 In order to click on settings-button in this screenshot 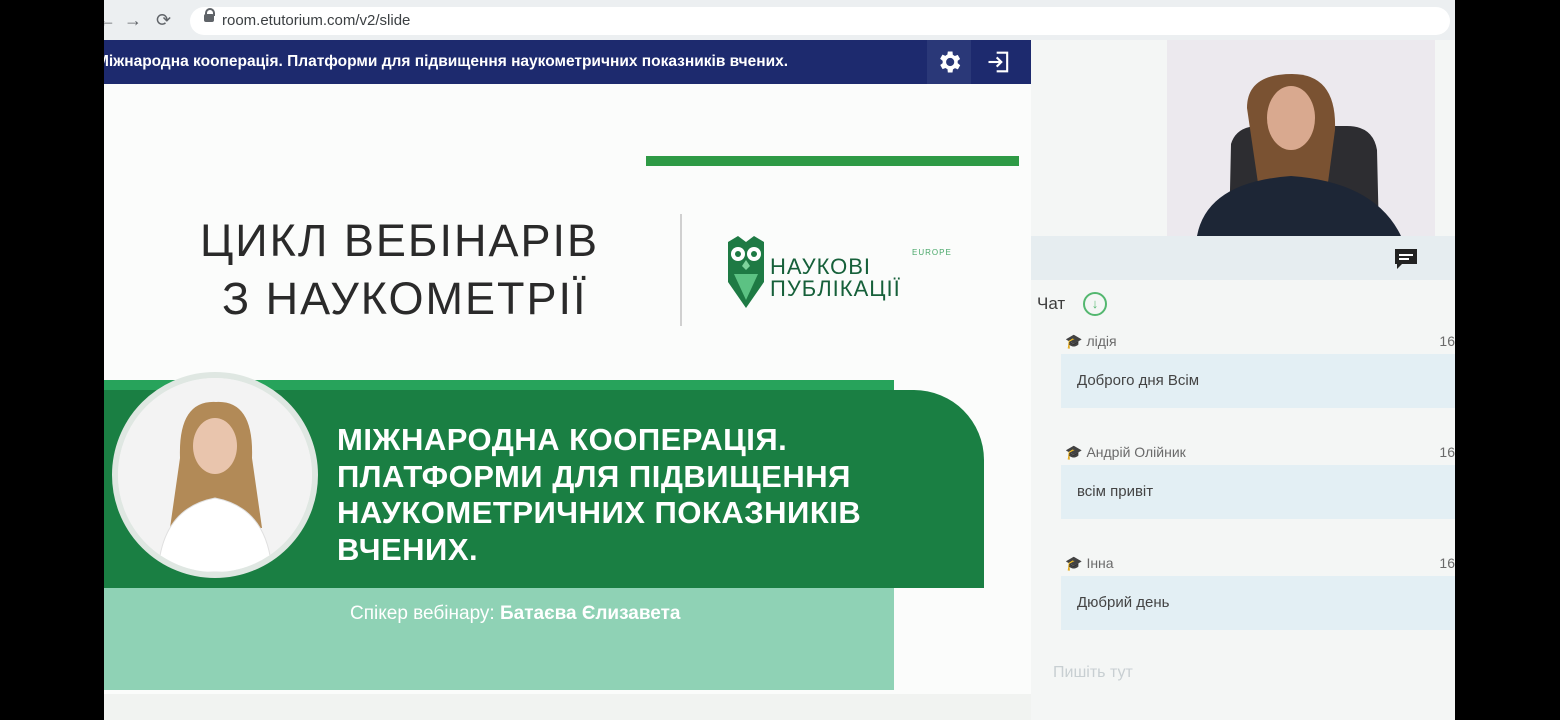, I will do `click(949, 62)`.